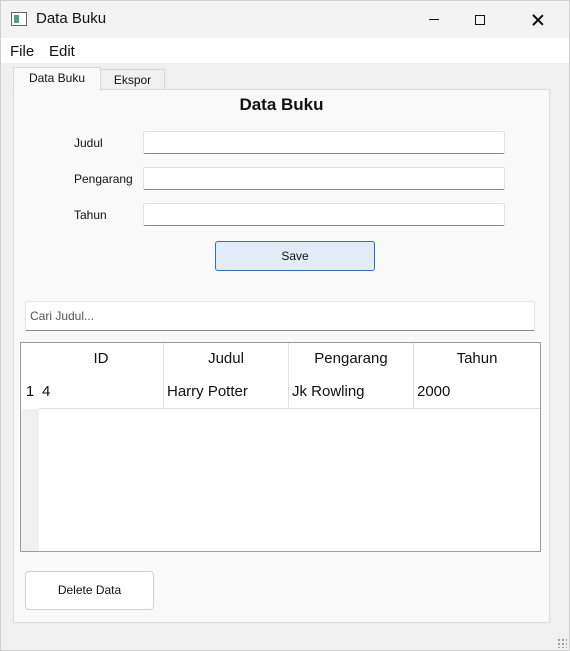 This screenshot has height=651, width=570. I want to click on pengarang-label: Pengarang, so click(103, 179).